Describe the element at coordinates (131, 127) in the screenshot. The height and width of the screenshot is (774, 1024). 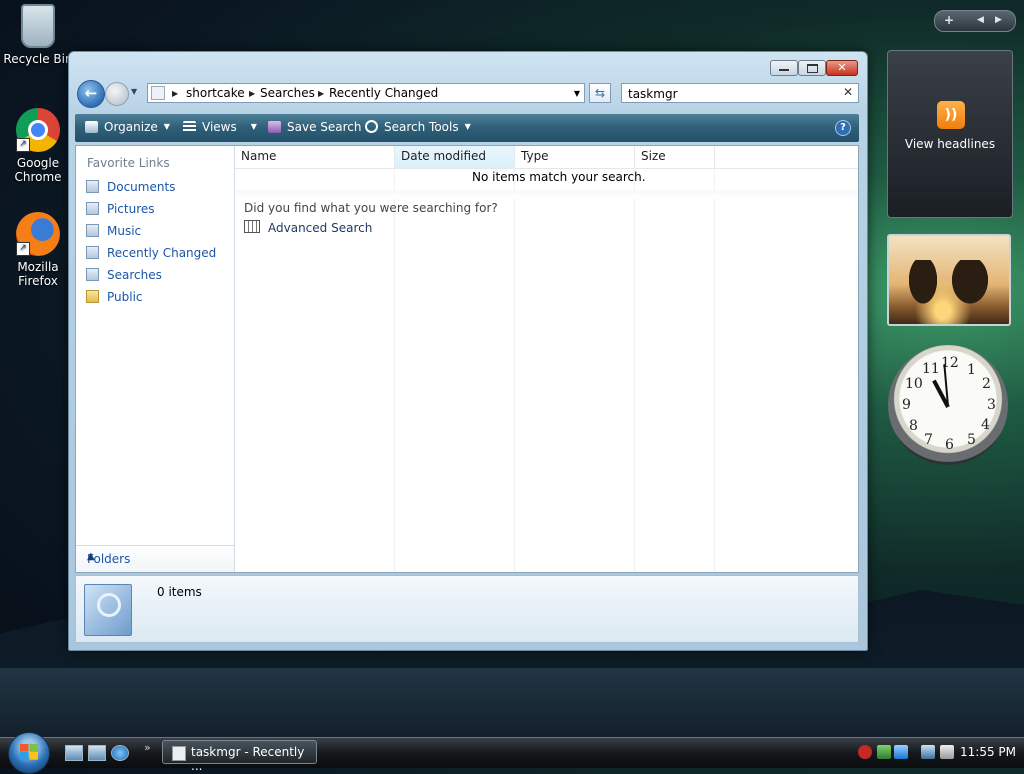
I see `organize-label: Organize` at that location.